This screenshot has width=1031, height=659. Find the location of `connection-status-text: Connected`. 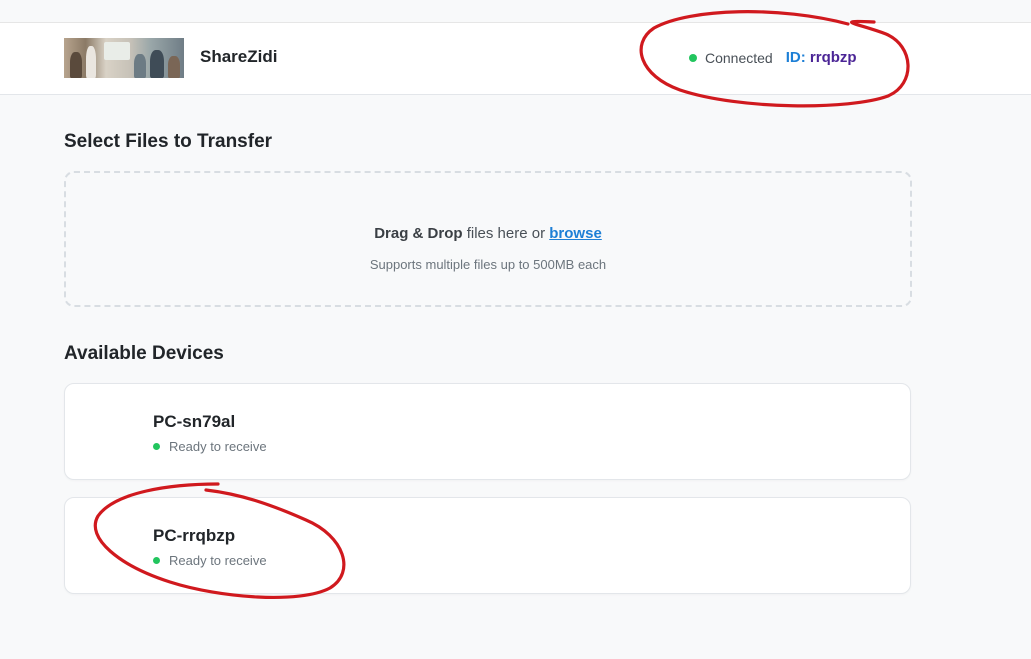

connection-status-text: Connected is located at coordinates (739, 57).